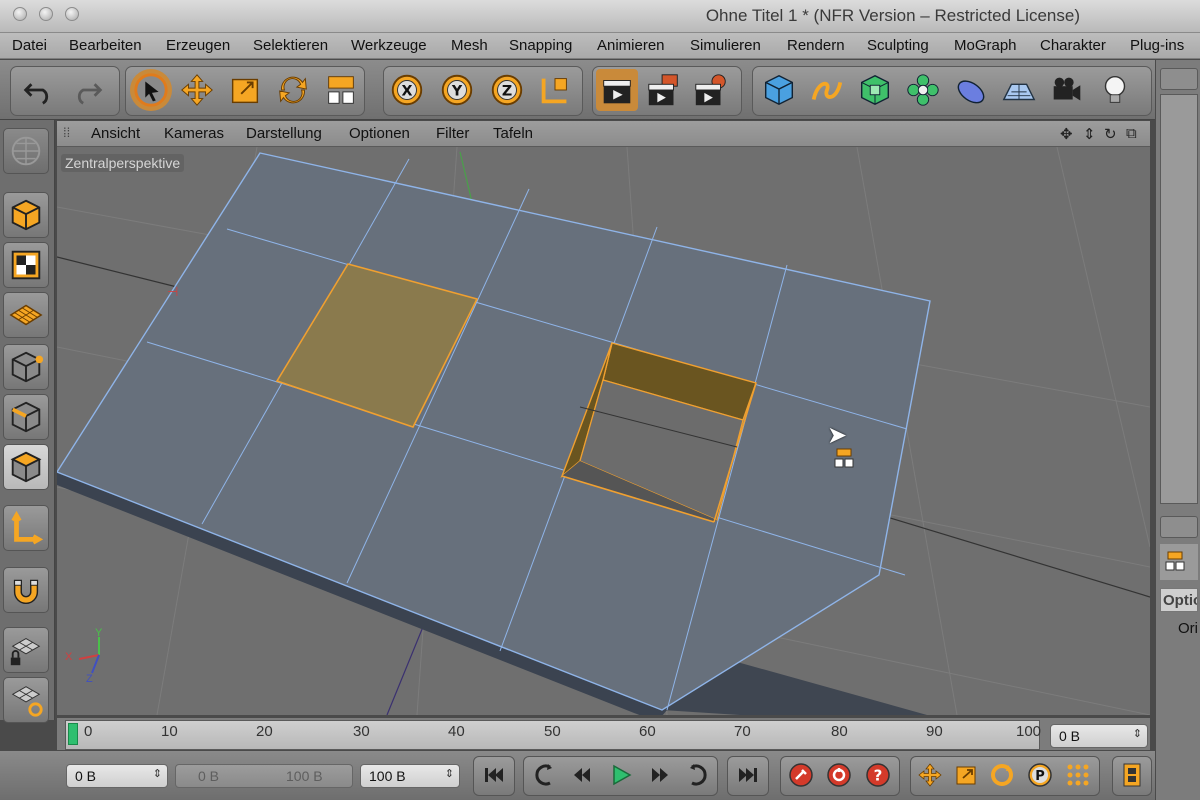  I want to click on render-region-button, so click(664, 90).